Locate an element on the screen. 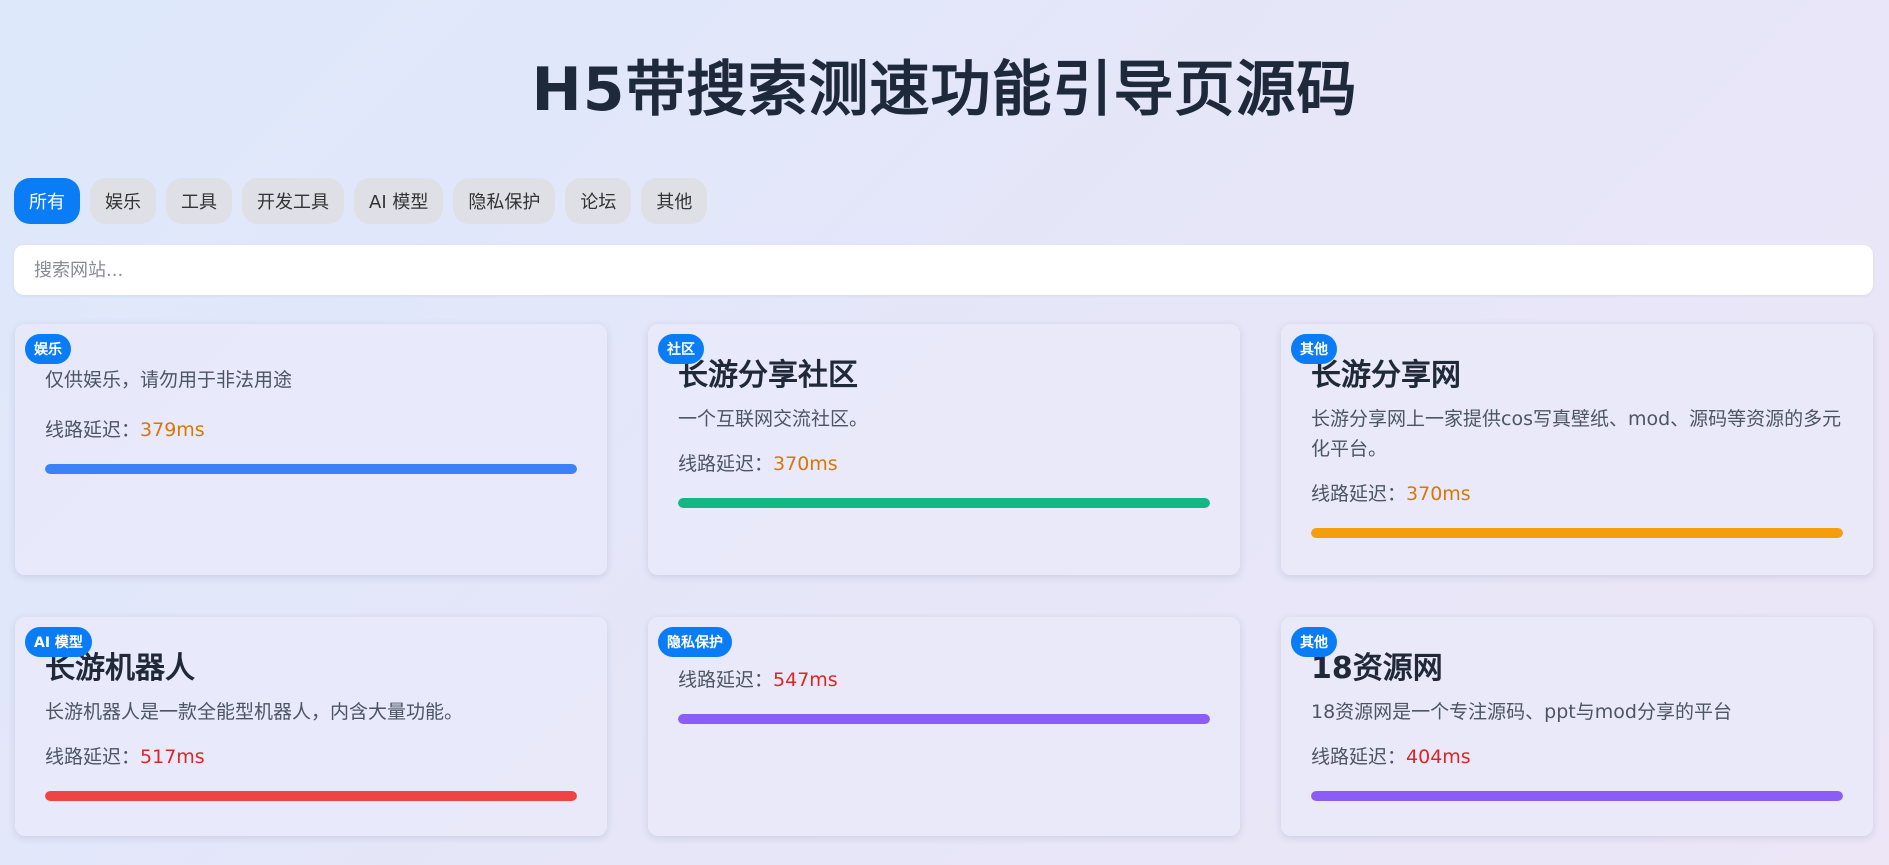  latency-readout: 线路延迟：517ms is located at coordinates (311, 757).